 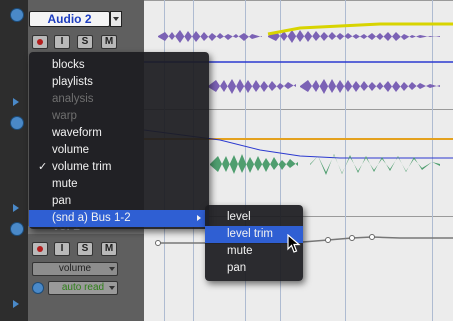 What do you see at coordinates (254, 268) in the screenshot?
I see `submenu-item-pan: pan` at bounding box center [254, 268].